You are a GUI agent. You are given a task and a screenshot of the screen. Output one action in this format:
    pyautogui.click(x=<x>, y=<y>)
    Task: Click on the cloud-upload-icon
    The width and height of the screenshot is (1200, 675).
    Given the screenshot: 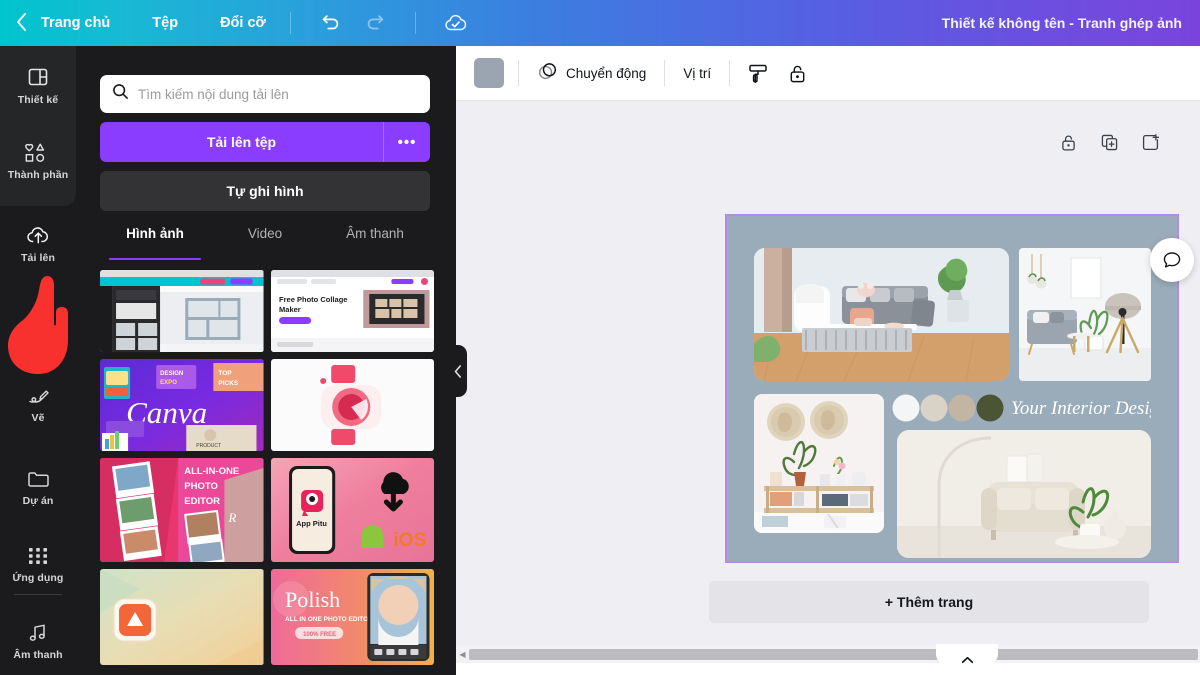 What is the action you would take?
    pyautogui.click(x=38, y=235)
    